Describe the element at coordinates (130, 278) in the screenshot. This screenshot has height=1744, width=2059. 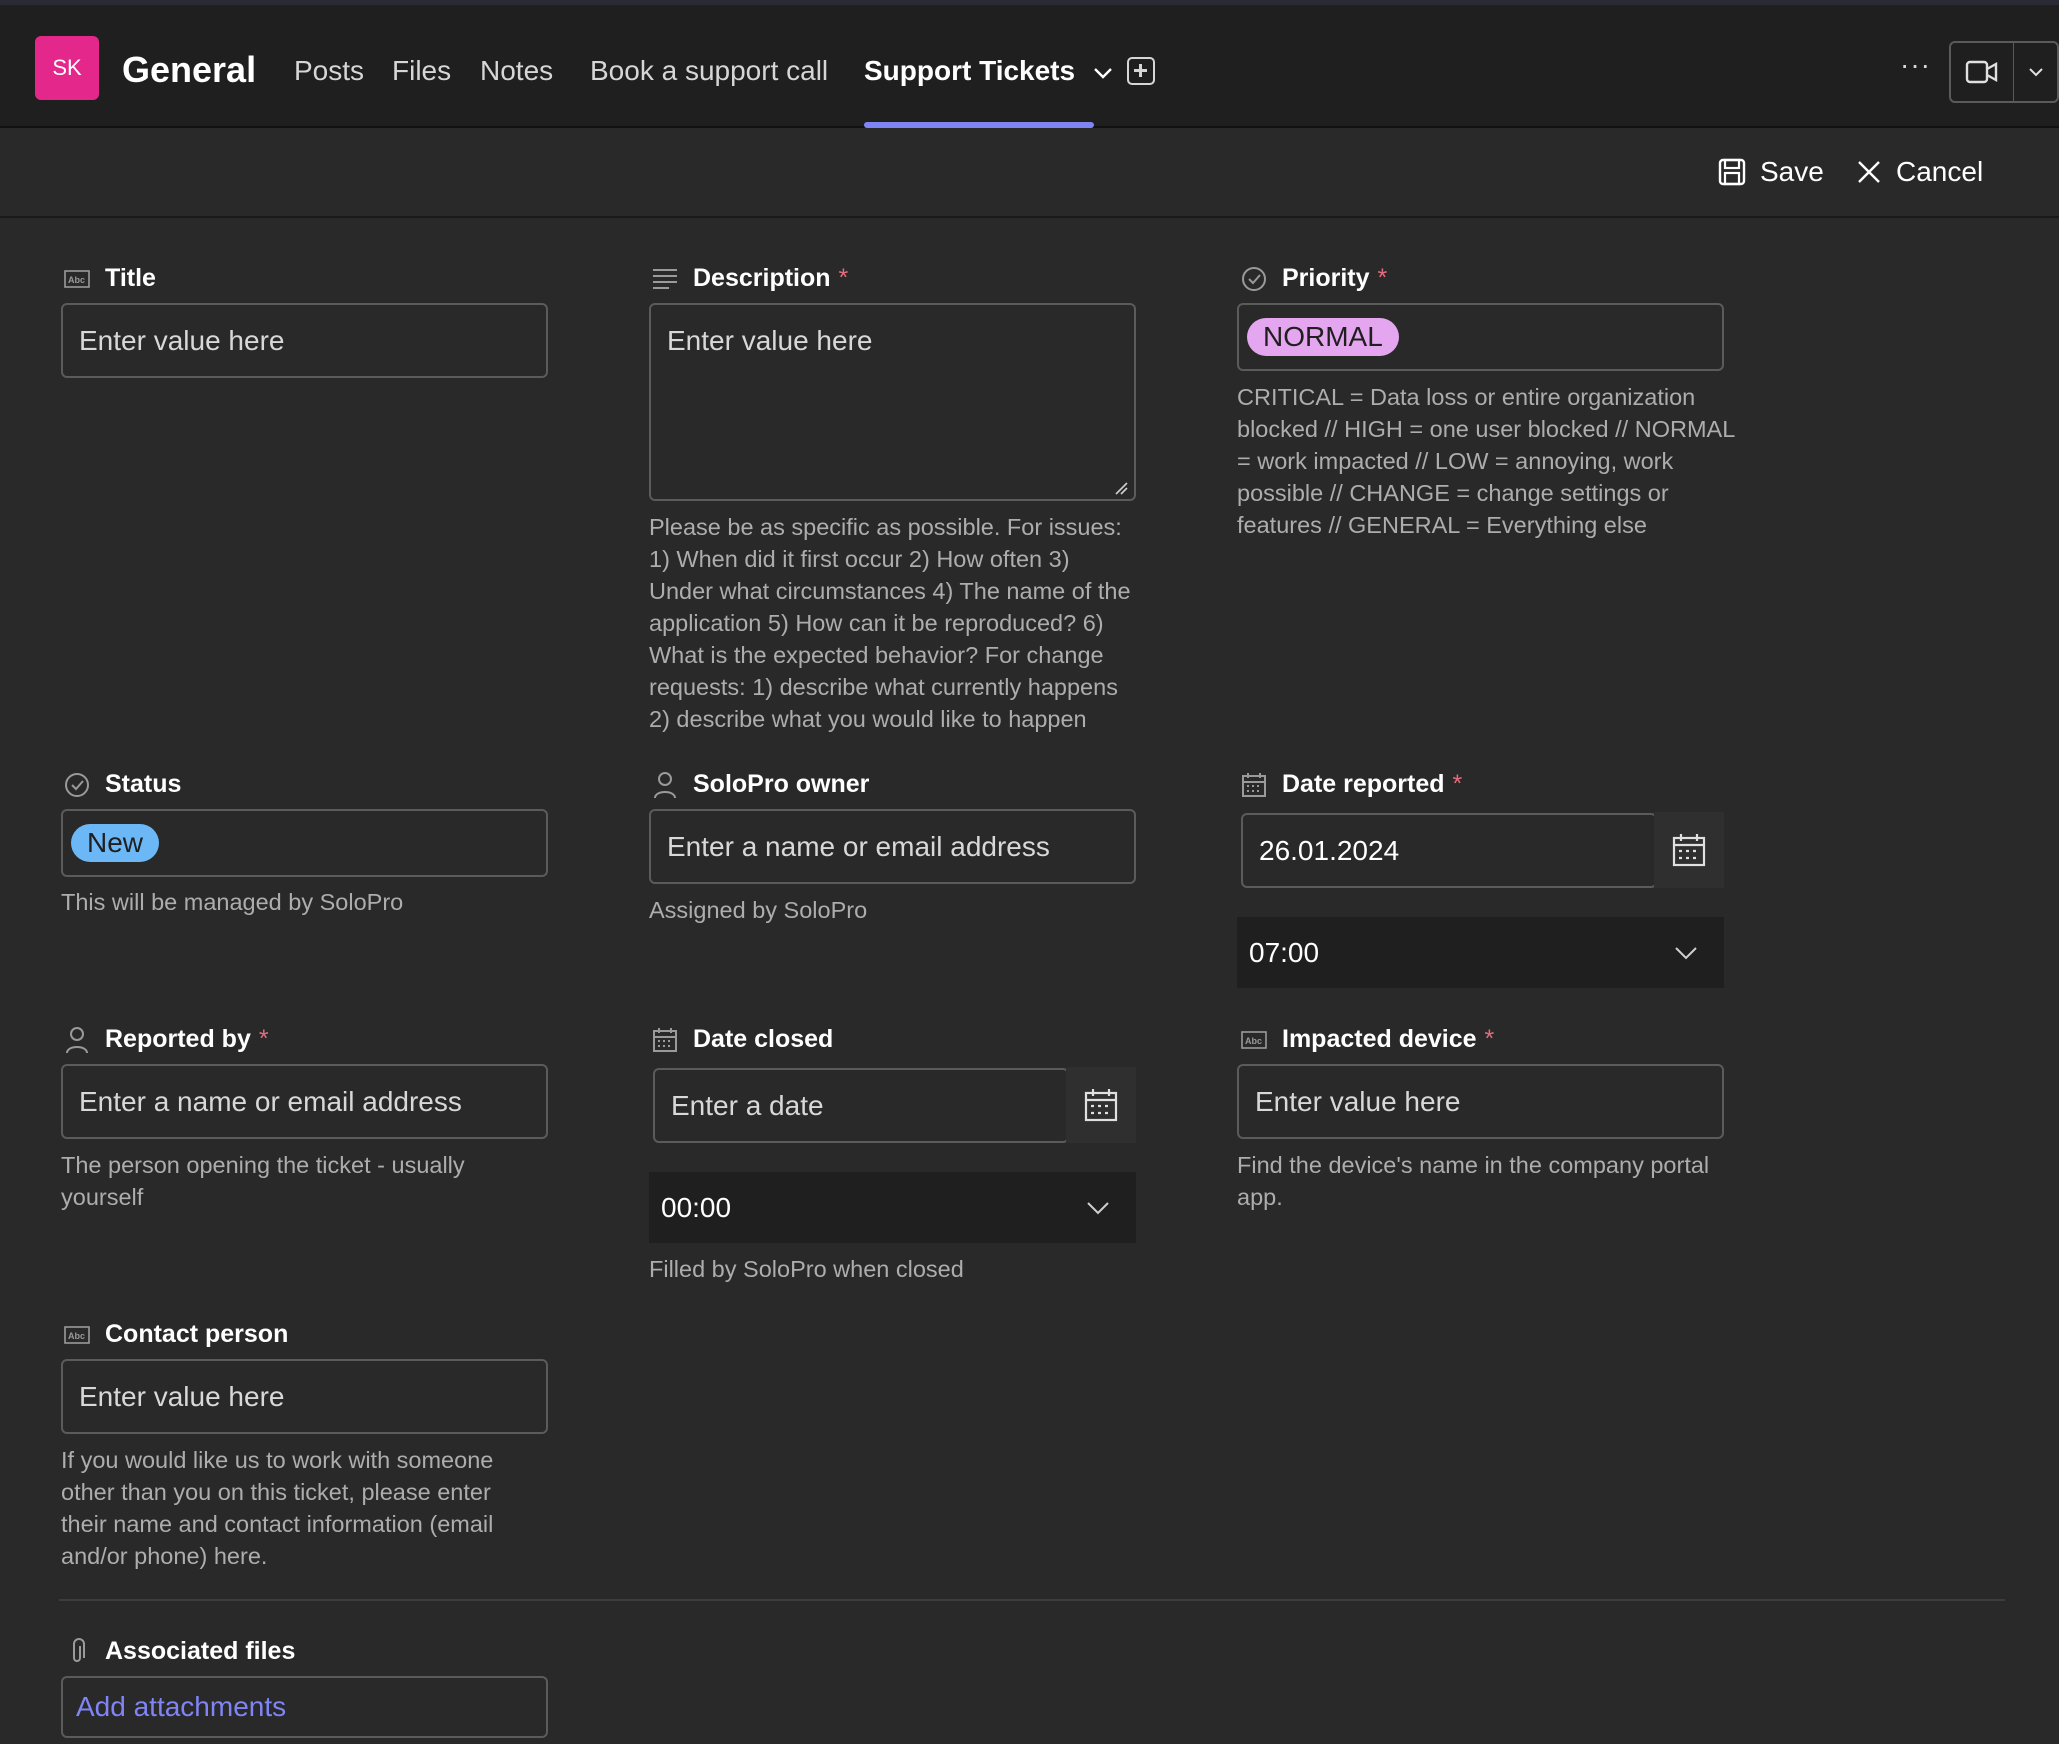
I see `title-label-text: Title` at that location.